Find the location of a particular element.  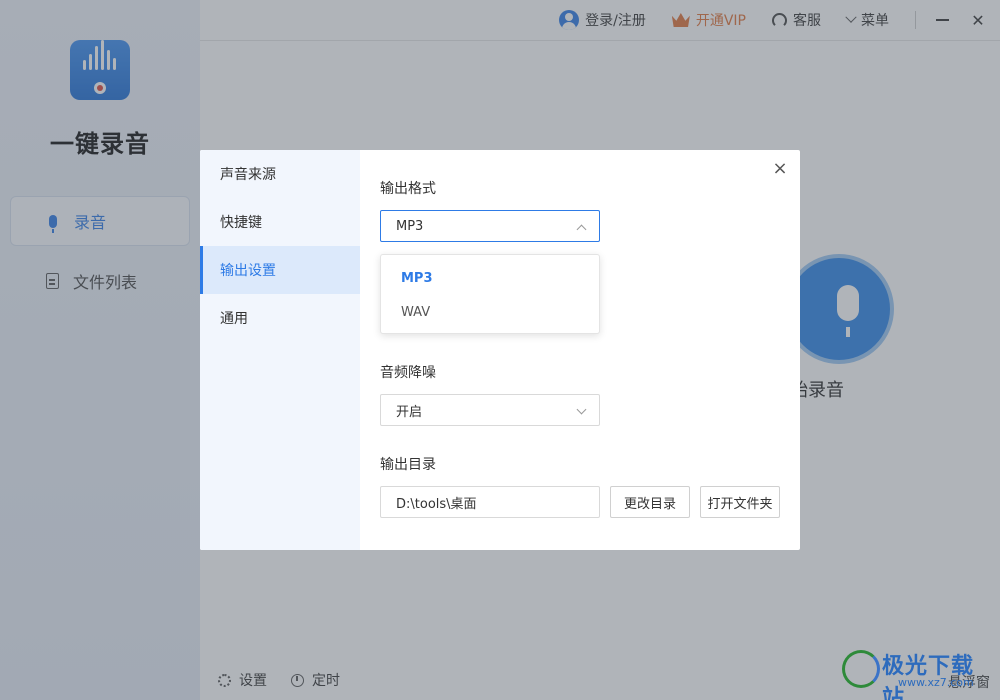

noise-reduction-select: 开启 is located at coordinates (490, 410).